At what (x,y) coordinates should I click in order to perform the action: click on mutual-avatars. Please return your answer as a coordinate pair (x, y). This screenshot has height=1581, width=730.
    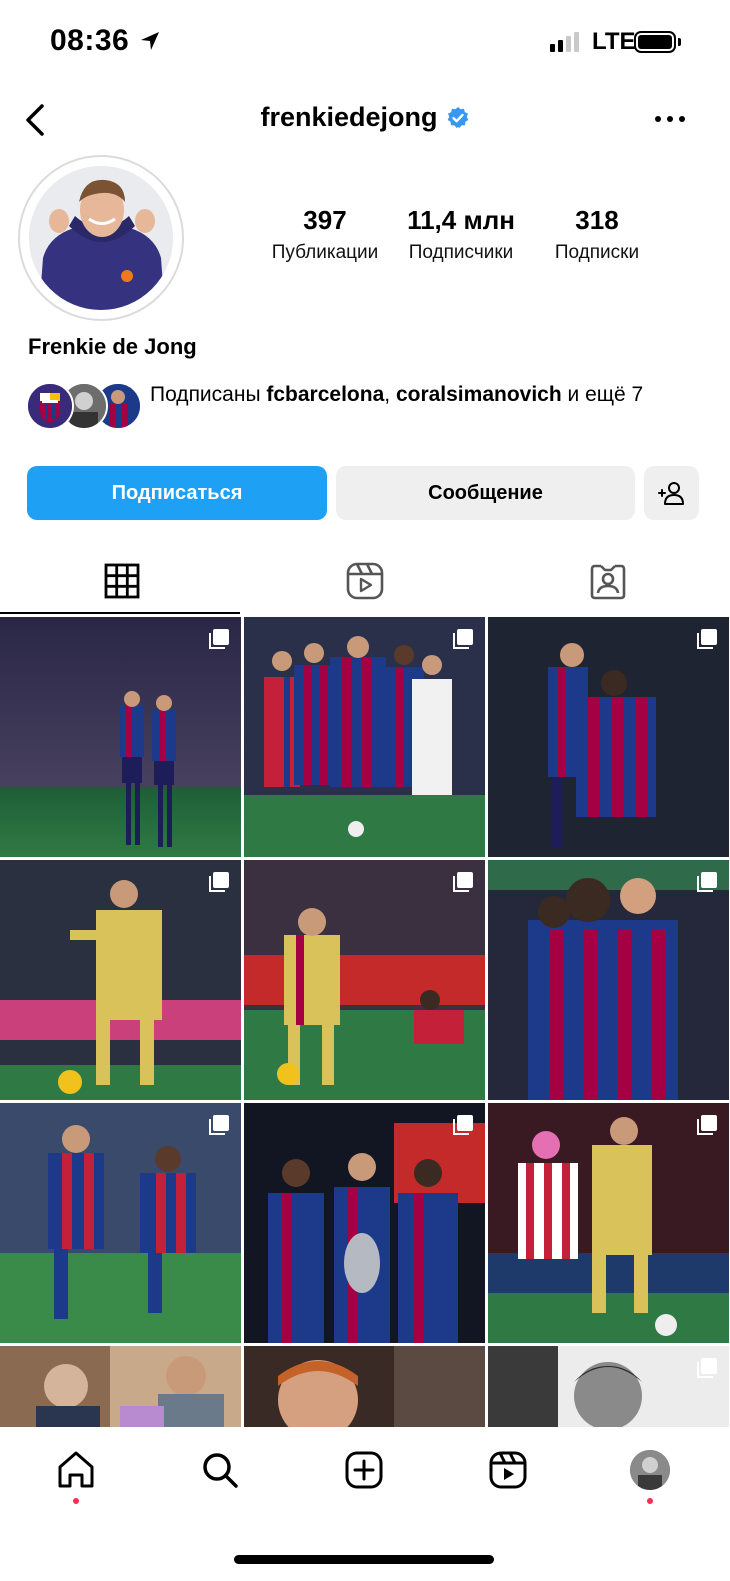
    Looking at the image, I should click on (84, 406).